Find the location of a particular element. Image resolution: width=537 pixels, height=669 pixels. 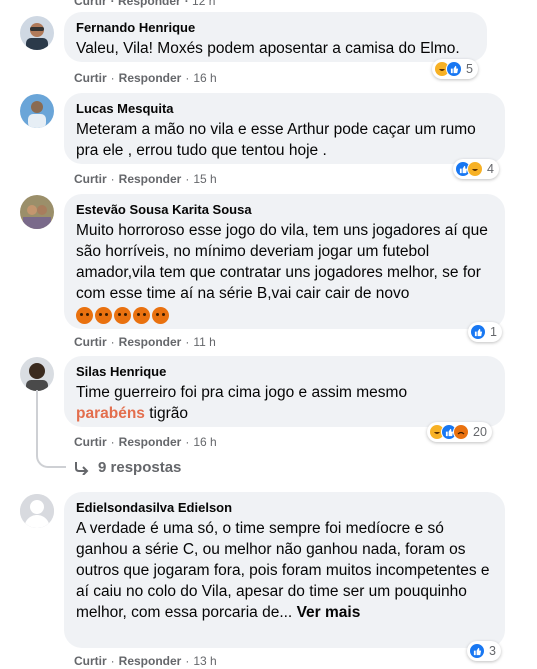

reaction-summary: 20 is located at coordinates (459, 432).